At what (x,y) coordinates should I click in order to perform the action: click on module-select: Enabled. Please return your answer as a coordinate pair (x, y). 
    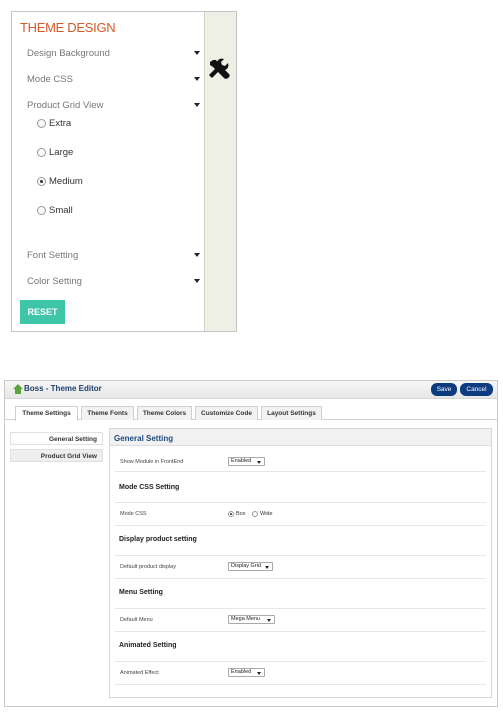
    Looking at the image, I should click on (246, 461).